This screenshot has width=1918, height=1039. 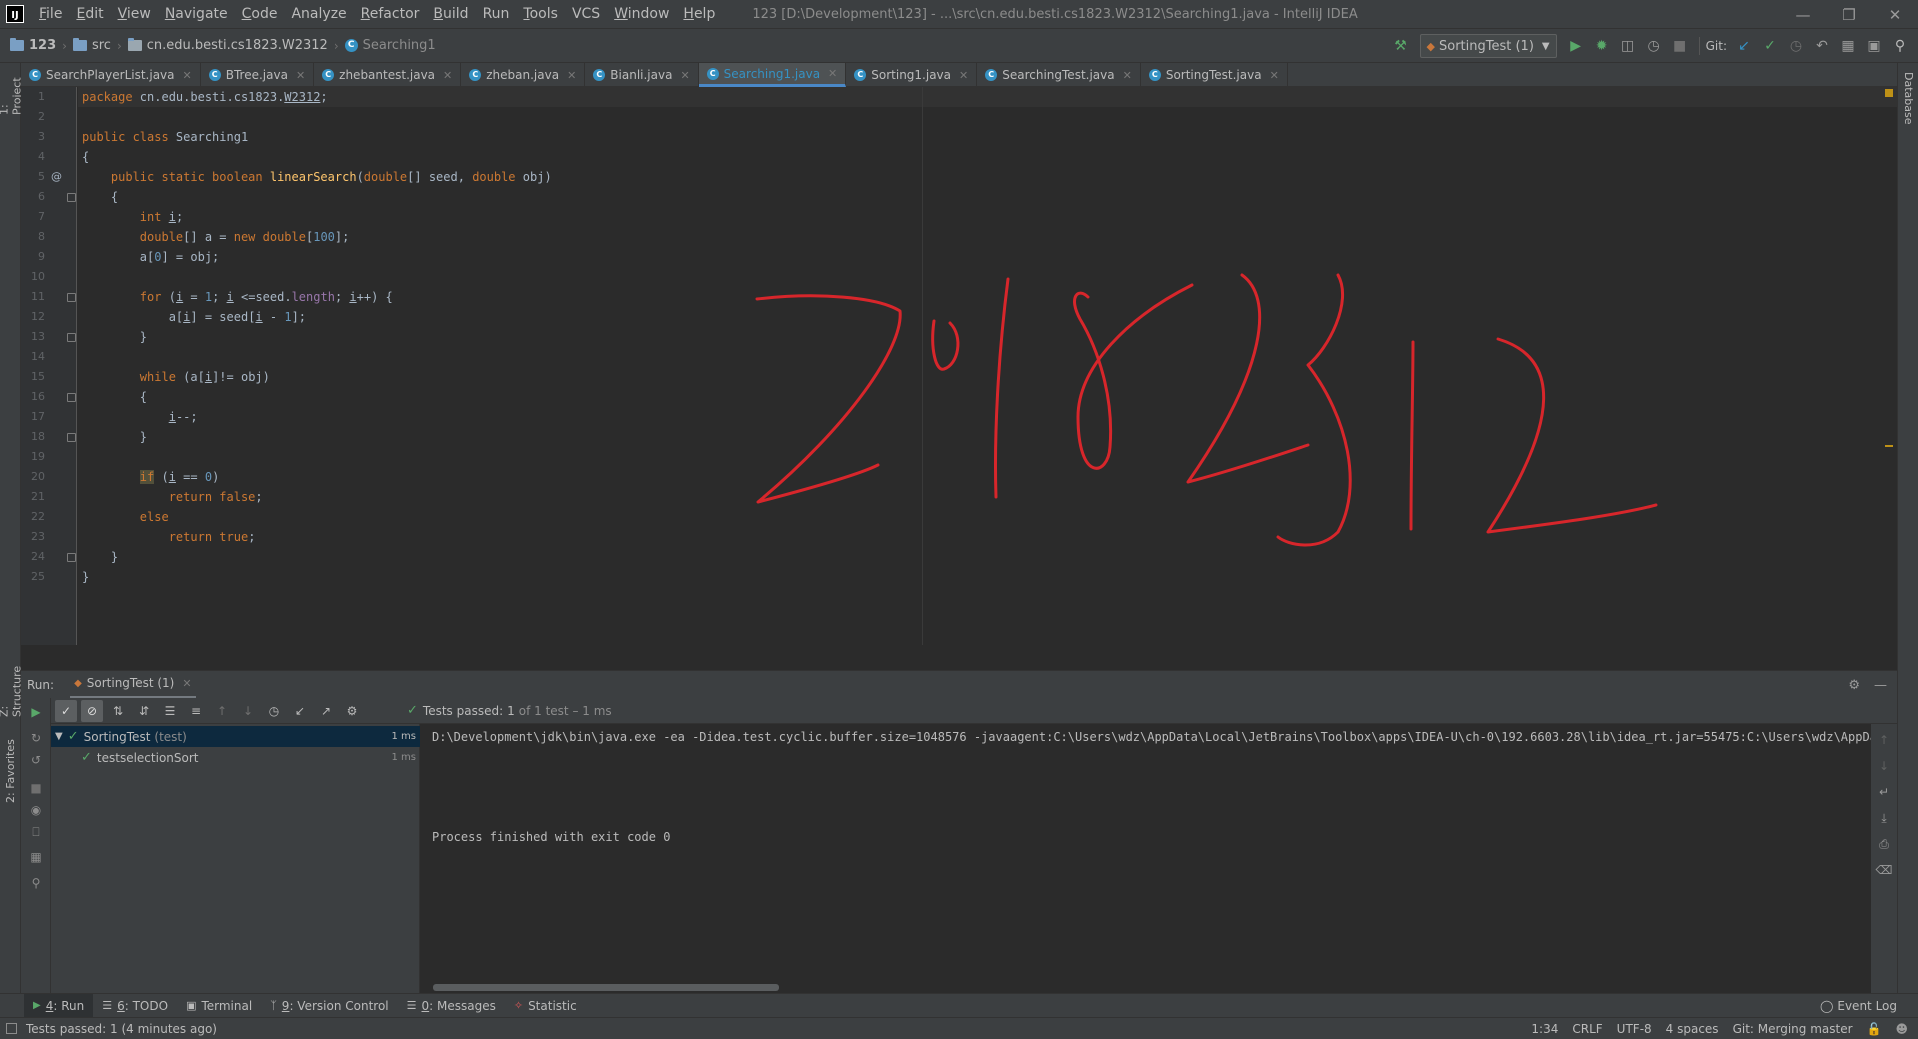 What do you see at coordinates (36, 857) in the screenshot?
I see `layout-icon: ▦` at bounding box center [36, 857].